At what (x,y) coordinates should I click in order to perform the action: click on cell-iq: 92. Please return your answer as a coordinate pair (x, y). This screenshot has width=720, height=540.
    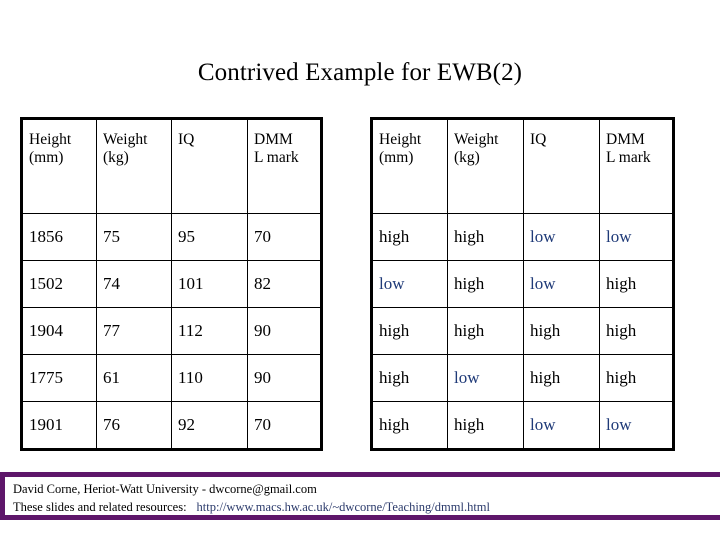
    Looking at the image, I should click on (209, 425).